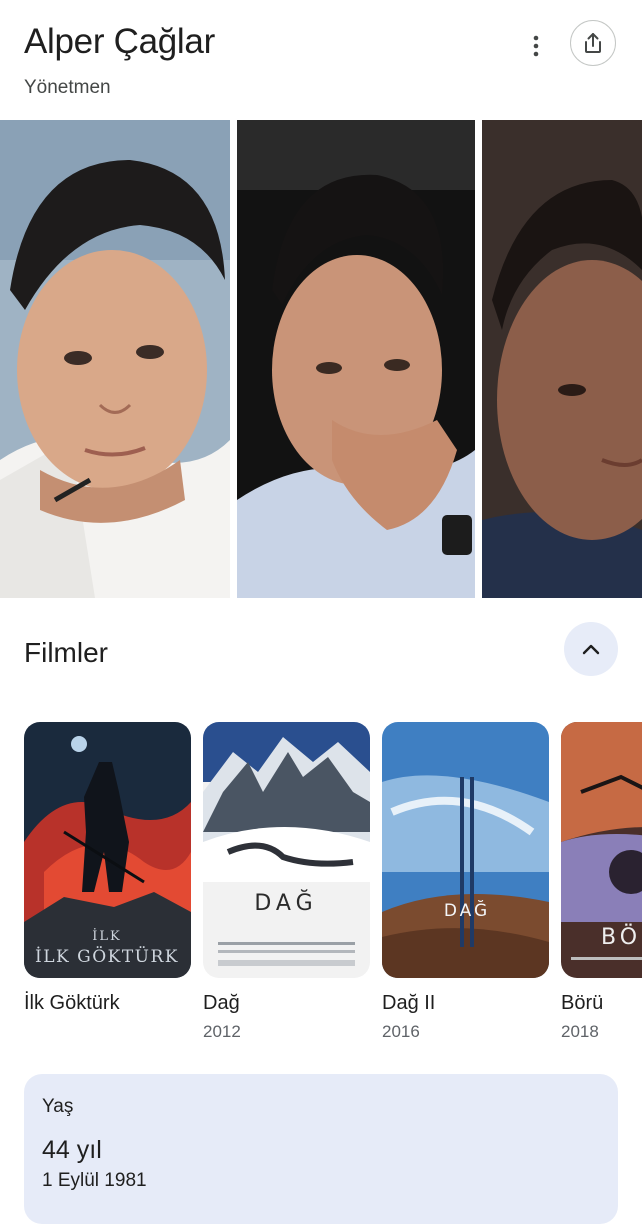 The width and height of the screenshot is (642, 1224). Describe the element at coordinates (72, 1150) in the screenshot. I see `age-value: 44 yıl` at that location.